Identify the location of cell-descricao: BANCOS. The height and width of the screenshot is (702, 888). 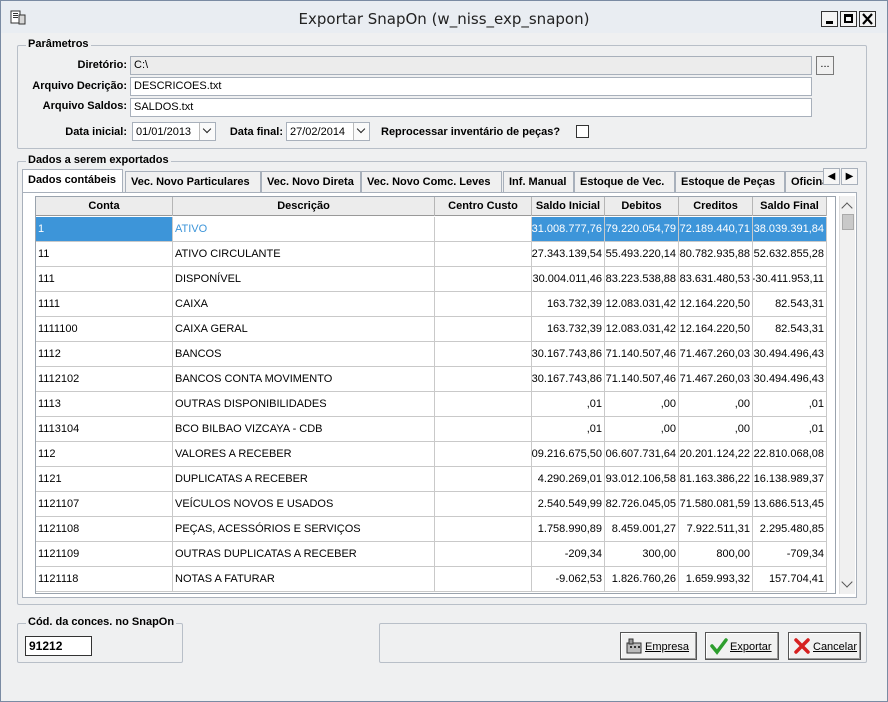
(304, 354).